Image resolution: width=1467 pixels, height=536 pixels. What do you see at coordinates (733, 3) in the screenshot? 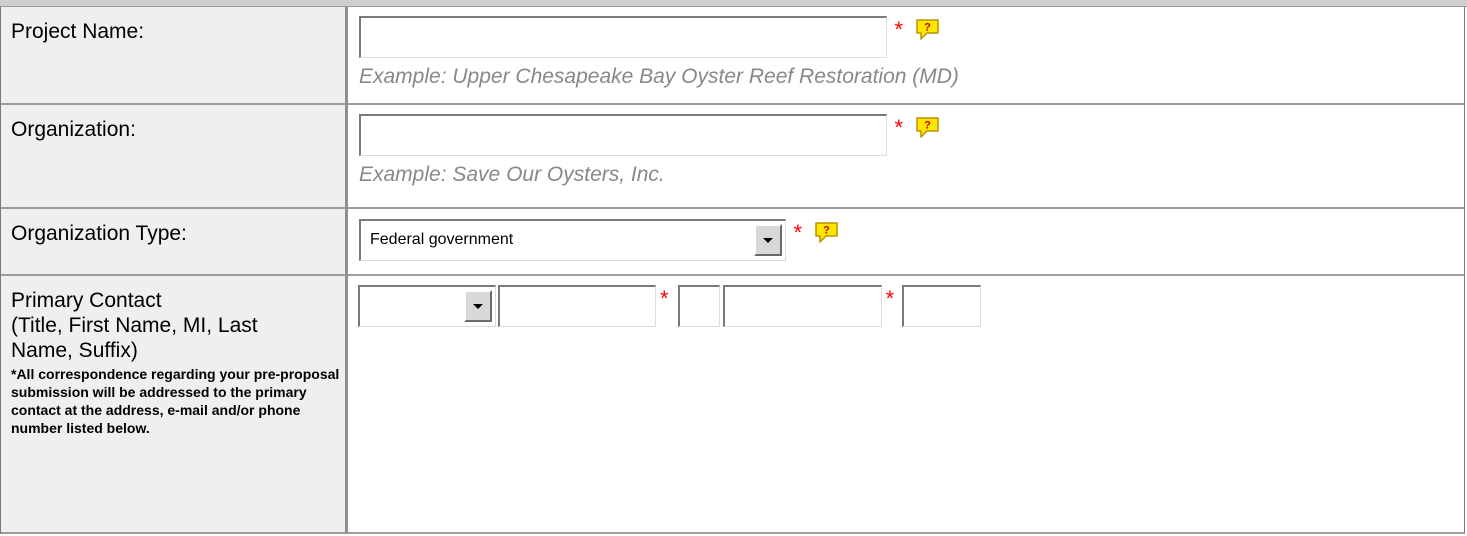
I see `top-border-bar` at bounding box center [733, 3].